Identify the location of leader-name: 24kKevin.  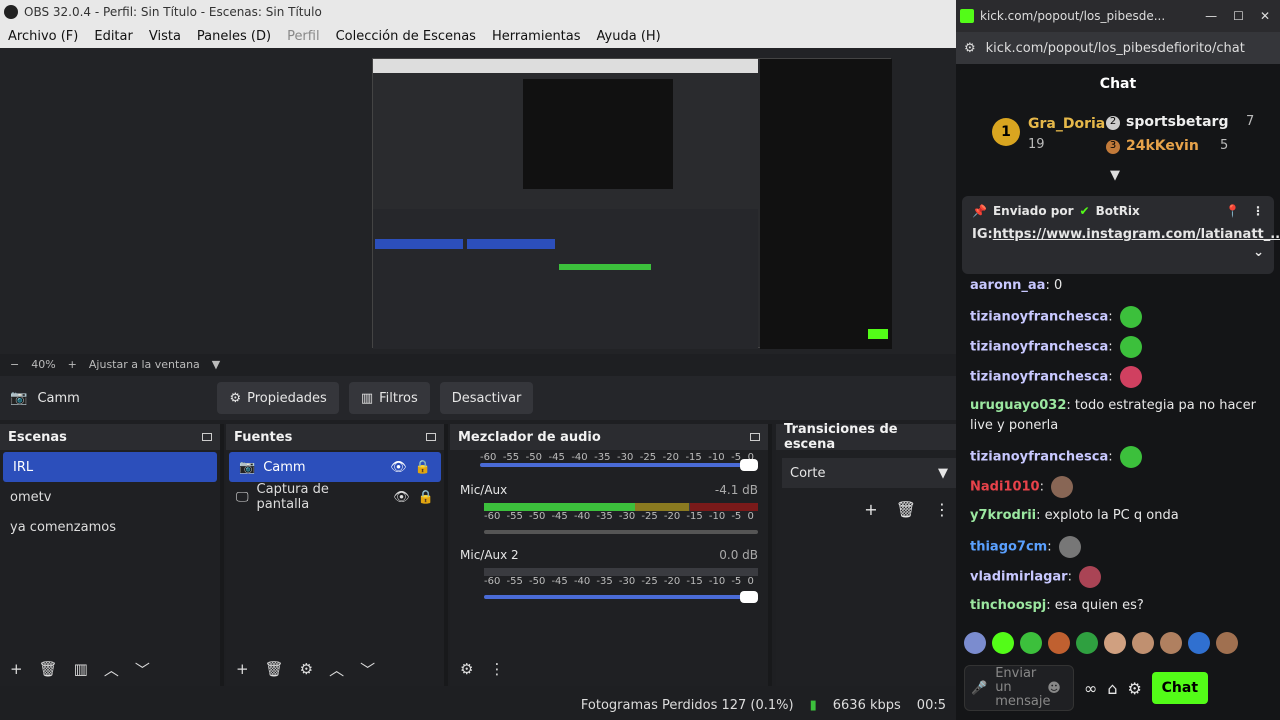
(1162, 146).